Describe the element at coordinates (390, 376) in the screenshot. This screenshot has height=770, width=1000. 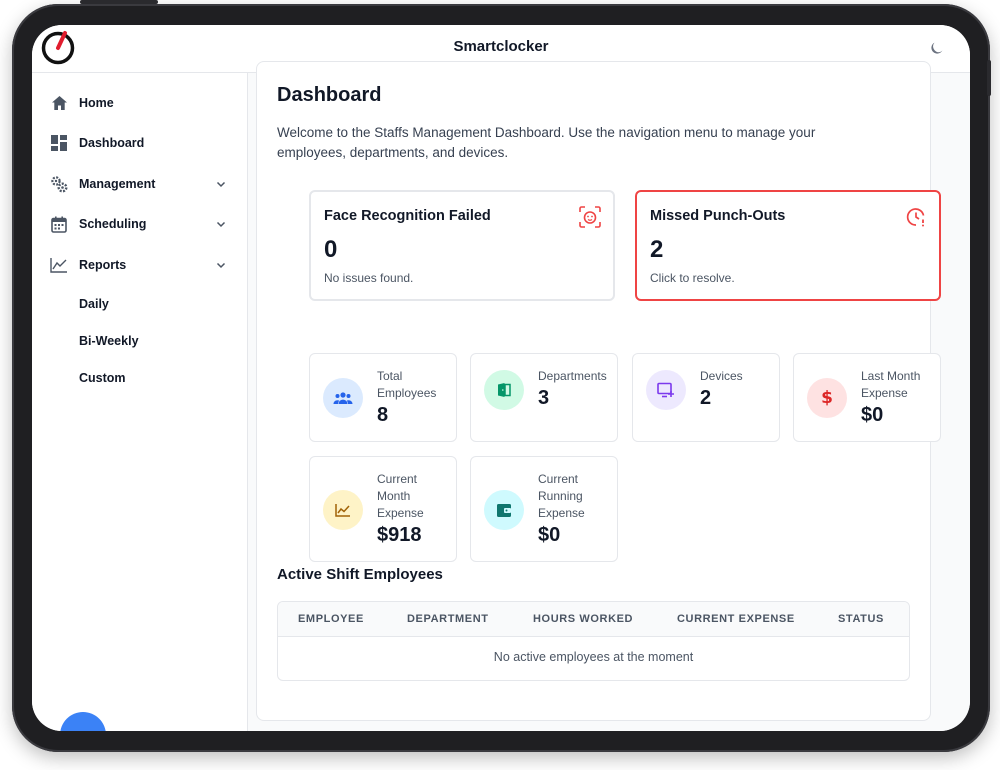
I see `stat-label-line: Total` at that location.